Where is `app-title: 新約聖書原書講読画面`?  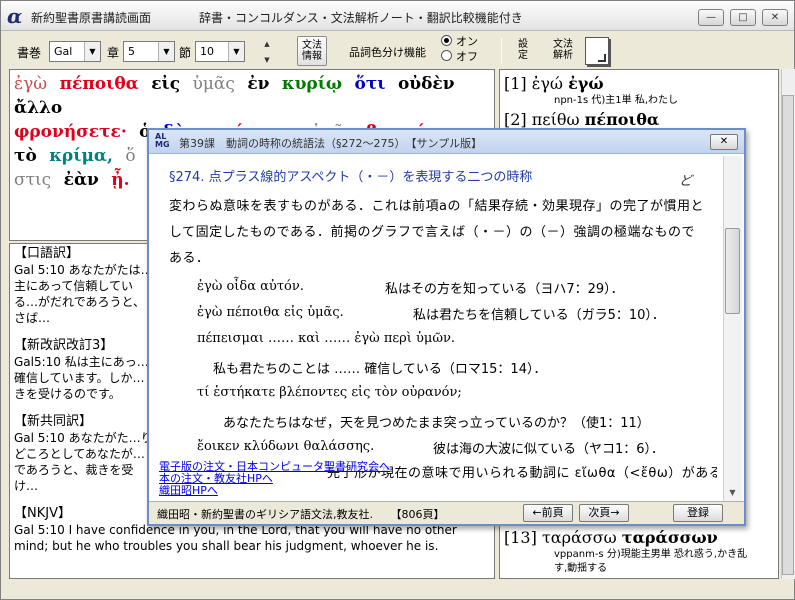
app-title: 新約聖書原書講読画面 is located at coordinates (91, 18).